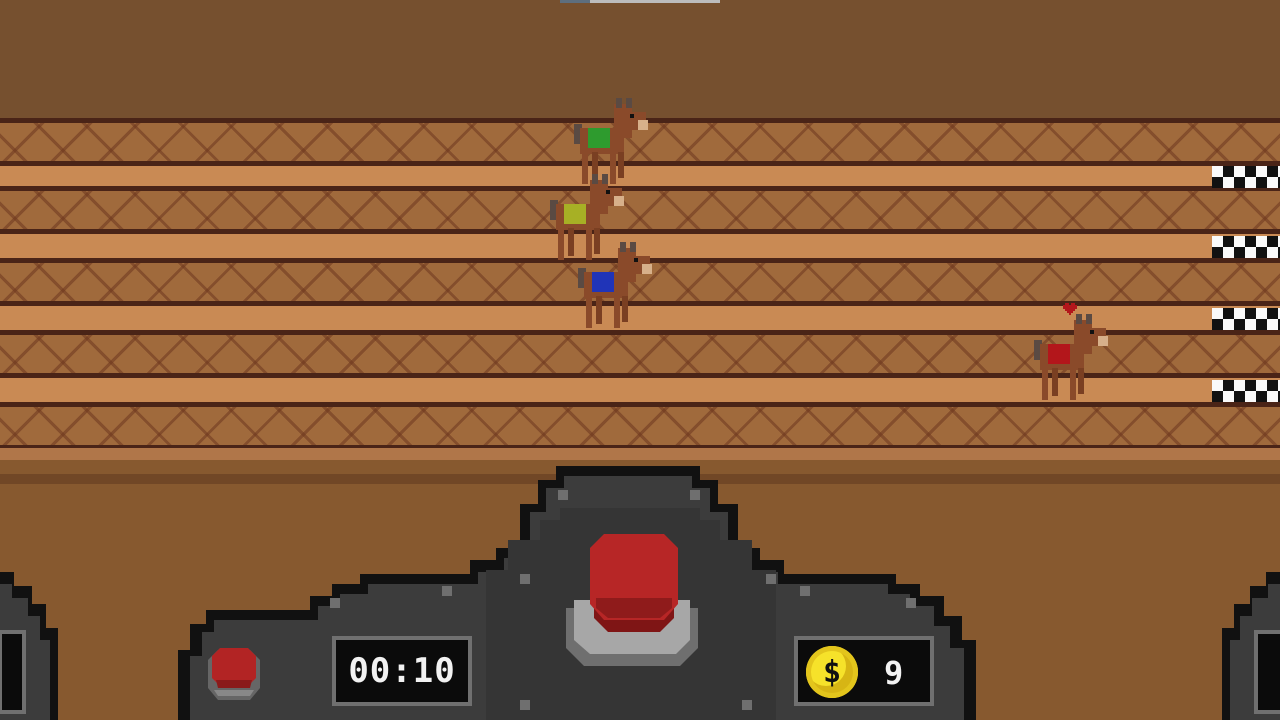 The height and width of the screenshot is (720, 1280). Describe the element at coordinates (864, 671) in the screenshot. I see `coin-counter: $ 9` at that location.